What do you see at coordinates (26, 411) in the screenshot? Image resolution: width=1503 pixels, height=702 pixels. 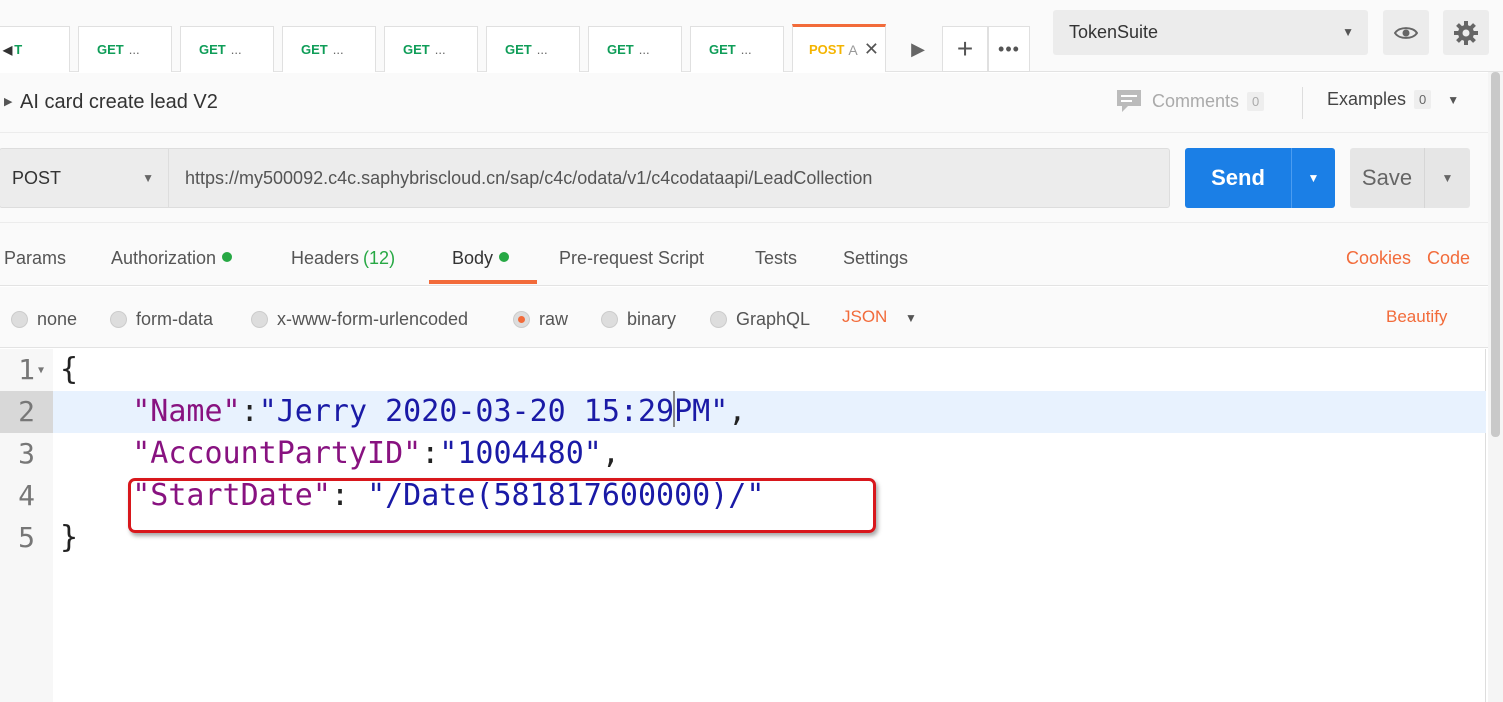 I see `line-number: 2` at bounding box center [26, 411].